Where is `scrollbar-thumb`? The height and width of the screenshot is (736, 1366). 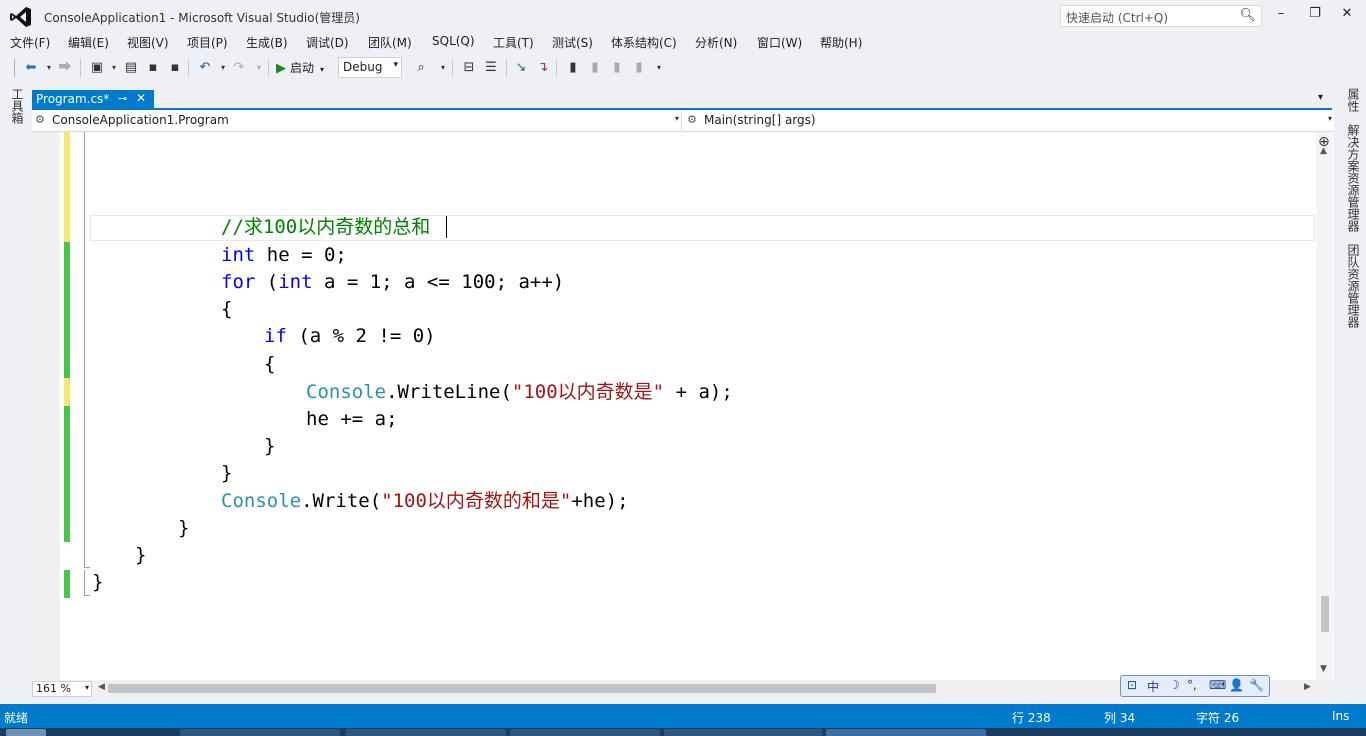 scrollbar-thumb is located at coordinates (1325, 614).